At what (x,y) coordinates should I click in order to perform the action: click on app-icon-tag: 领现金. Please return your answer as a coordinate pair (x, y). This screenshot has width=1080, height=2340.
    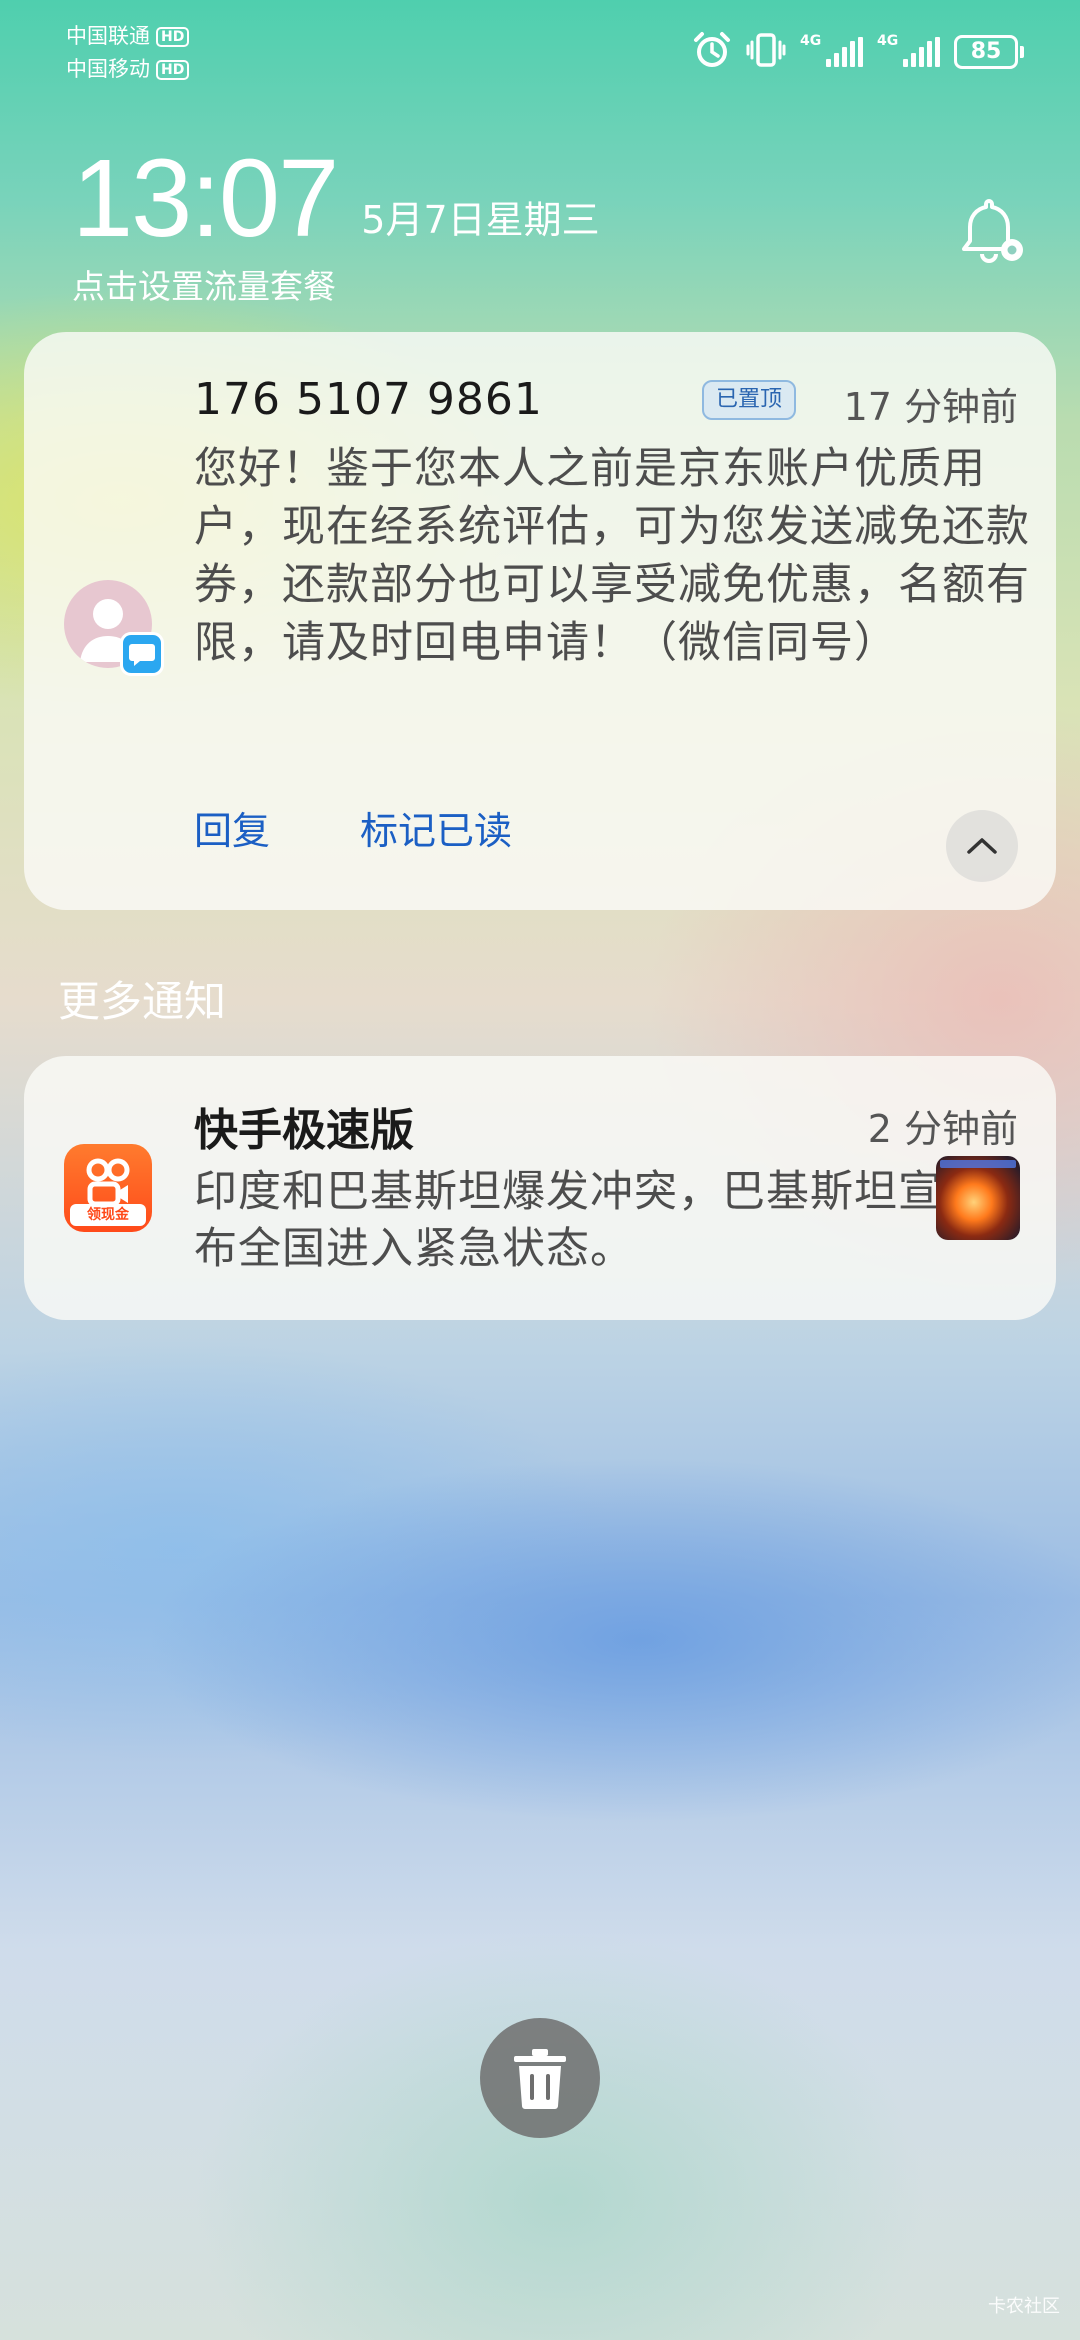
    Looking at the image, I should click on (108, 1215).